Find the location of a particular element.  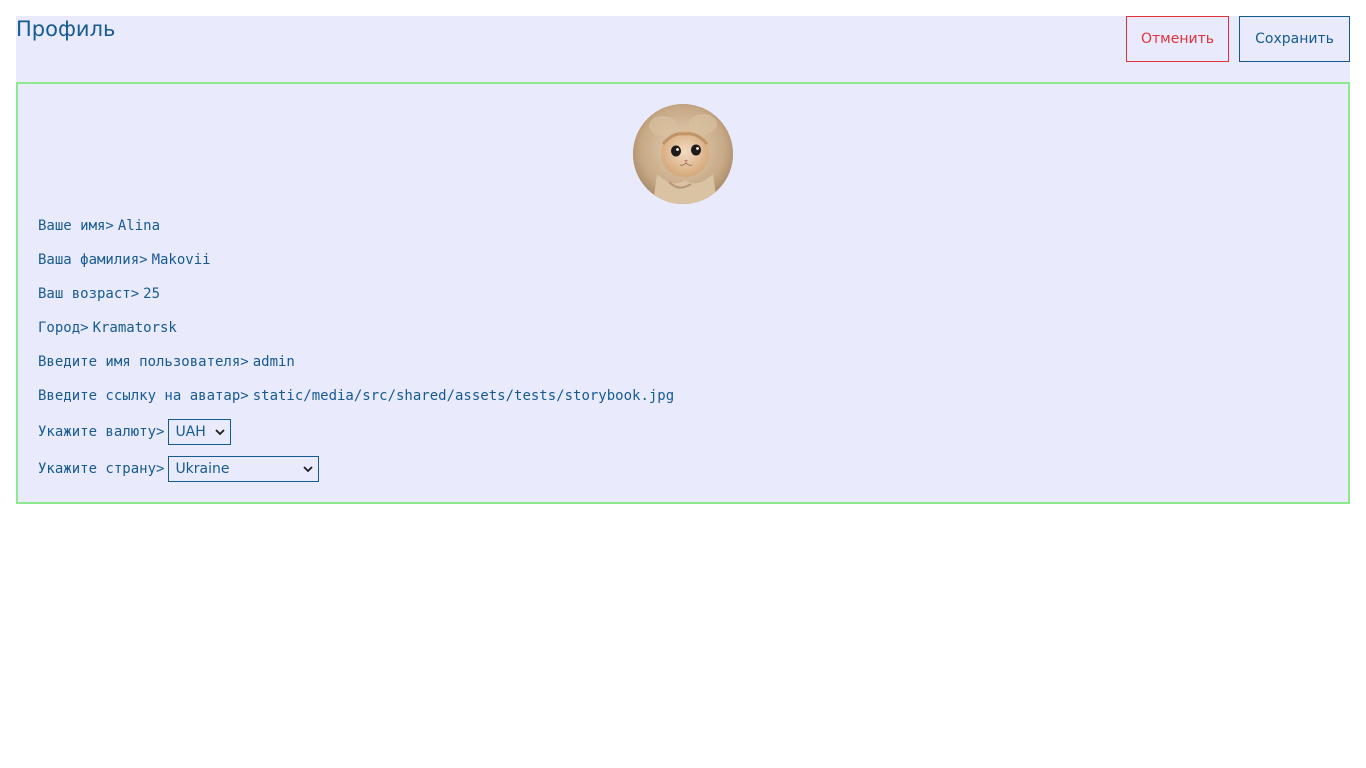

field-username: Введите имя пользователя> is located at coordinates (245, 362).